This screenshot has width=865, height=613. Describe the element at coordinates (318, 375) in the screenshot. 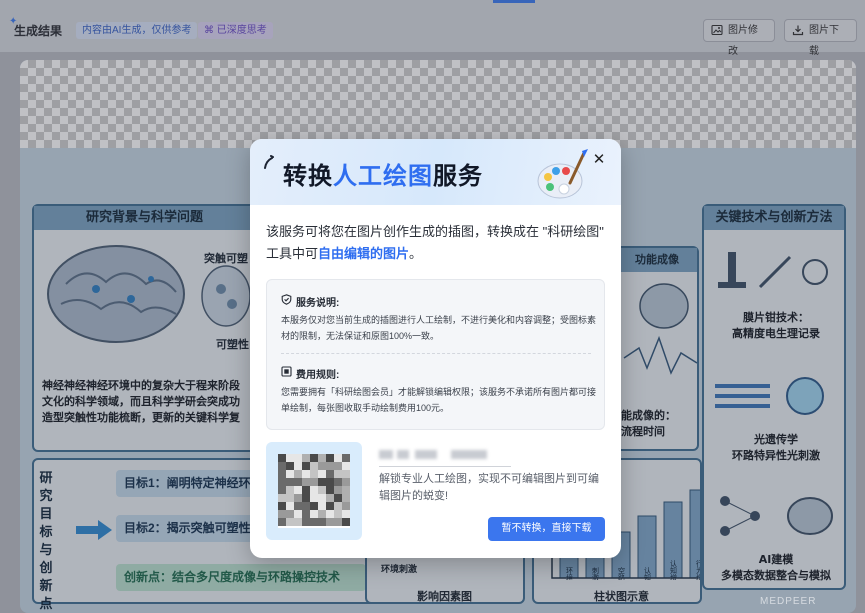

I see `fee-rules-title: 费用规则:` at that location.